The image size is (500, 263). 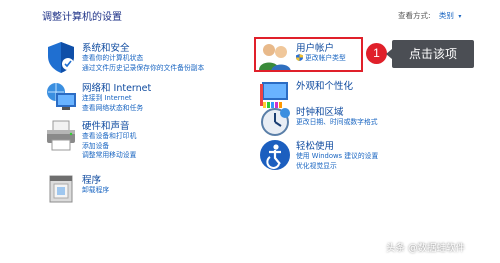 I want to click on category-title: 网络和 Internet, so click(x=116, y=87).